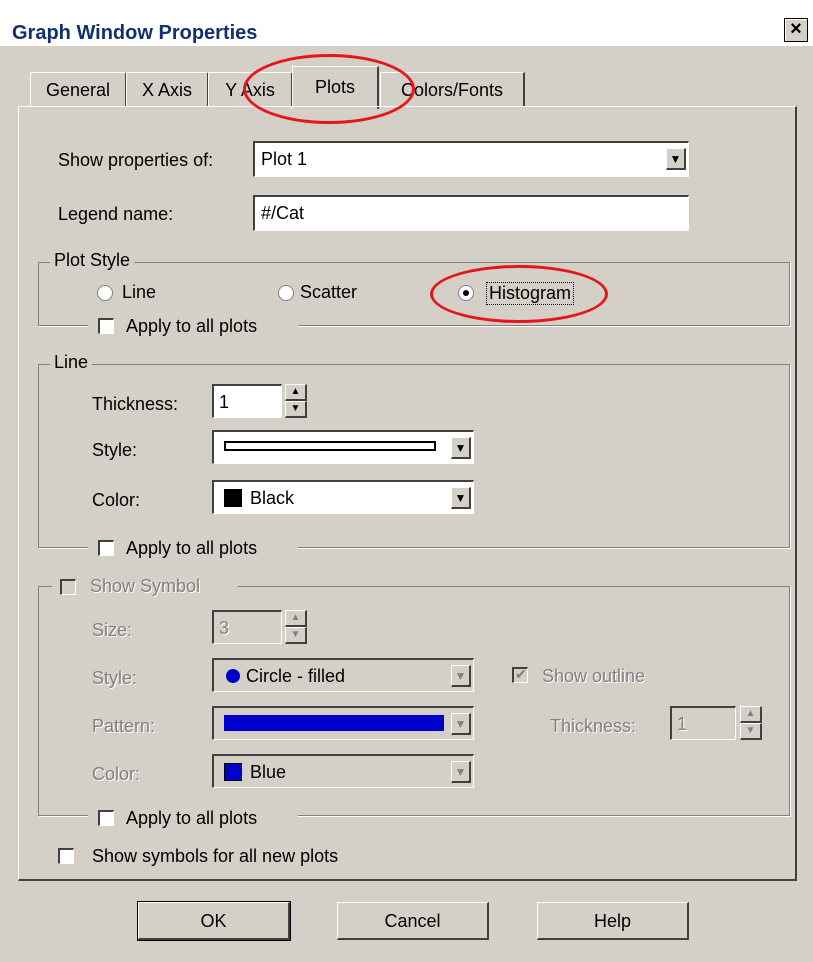 Image resolution: width=813 pixels, height=962 pixels. What do you see at coordinates (112, 630) in the screenshot?
I see `symbol-size-label: Size:` at bounding box center [112, 630].